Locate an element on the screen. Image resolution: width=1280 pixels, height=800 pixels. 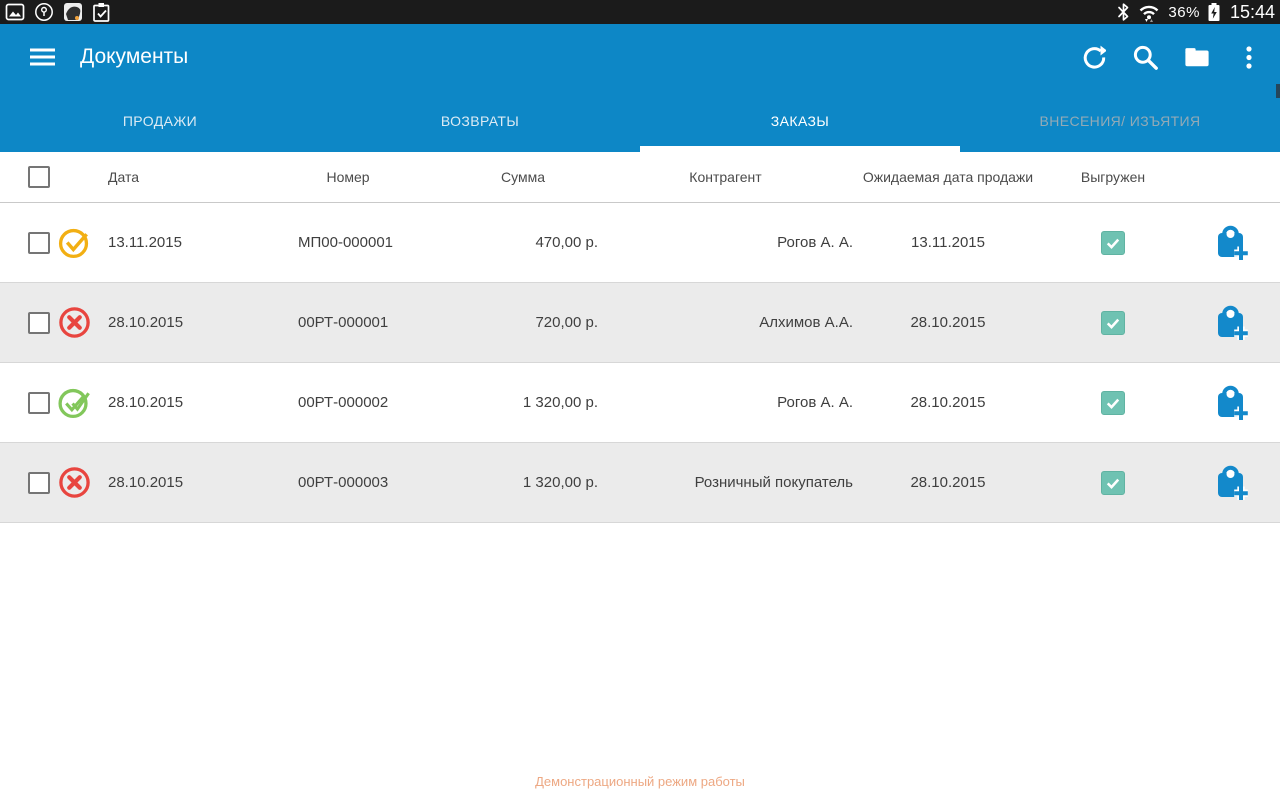
hamburger-icon is located at coordinates (42, 57).